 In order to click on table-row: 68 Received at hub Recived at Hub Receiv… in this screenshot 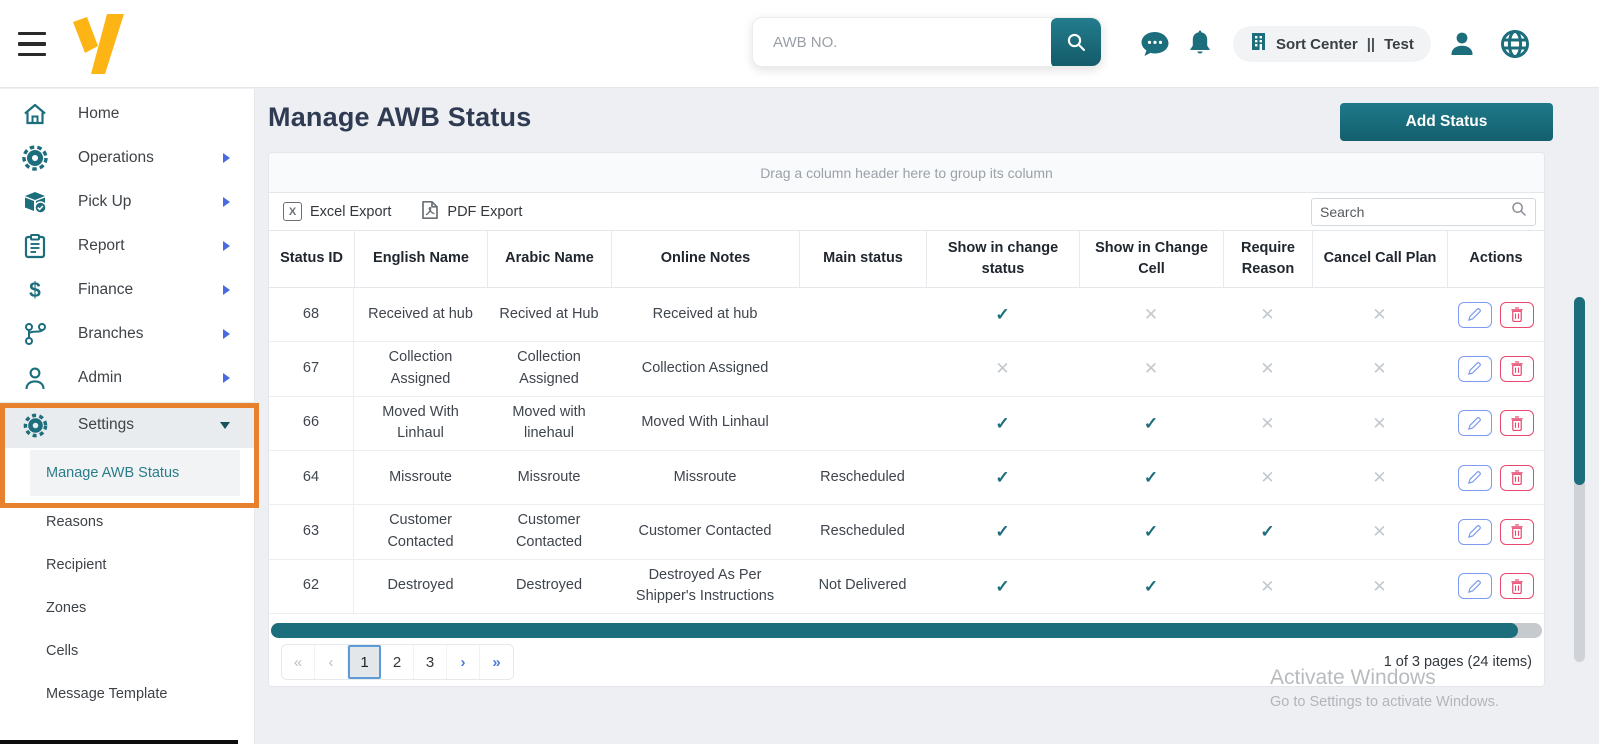, I will do `click(906, 315)`.